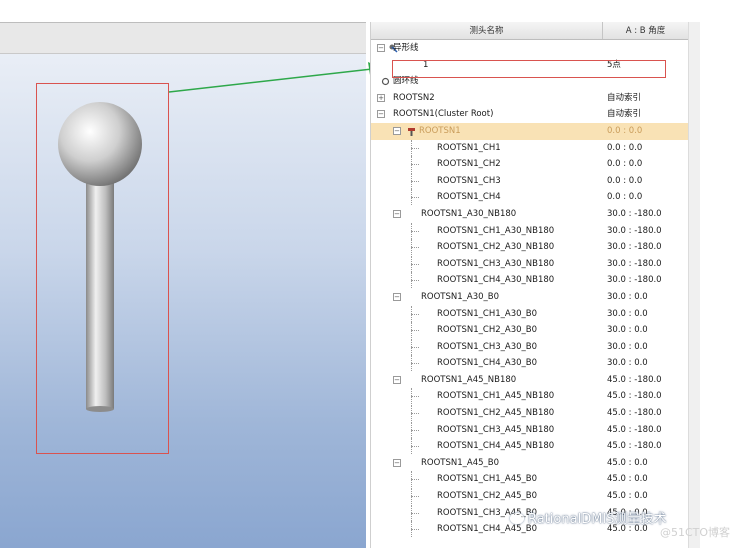 The width and height of the screenshot is (746, 548). What do you see at coordinates (529, 131) in the screenshot?
I see `tree-row: − ROOTSN1 0.0 : 0.0` at bounding box center [529, 131].